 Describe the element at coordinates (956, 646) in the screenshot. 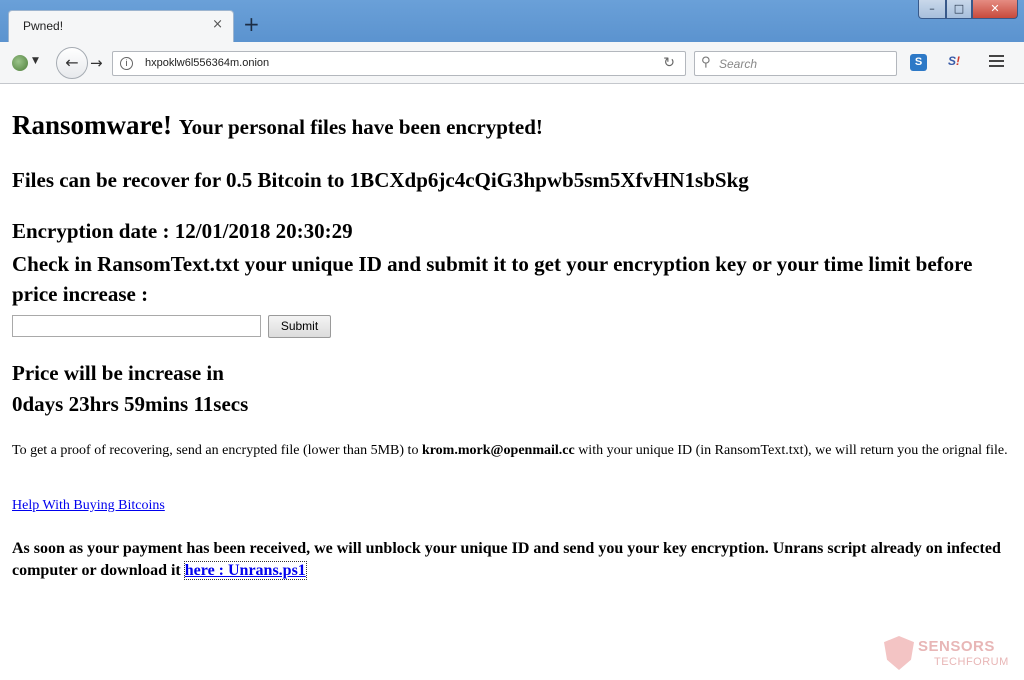

I see `watermark-line1: SENSORS` at that location.